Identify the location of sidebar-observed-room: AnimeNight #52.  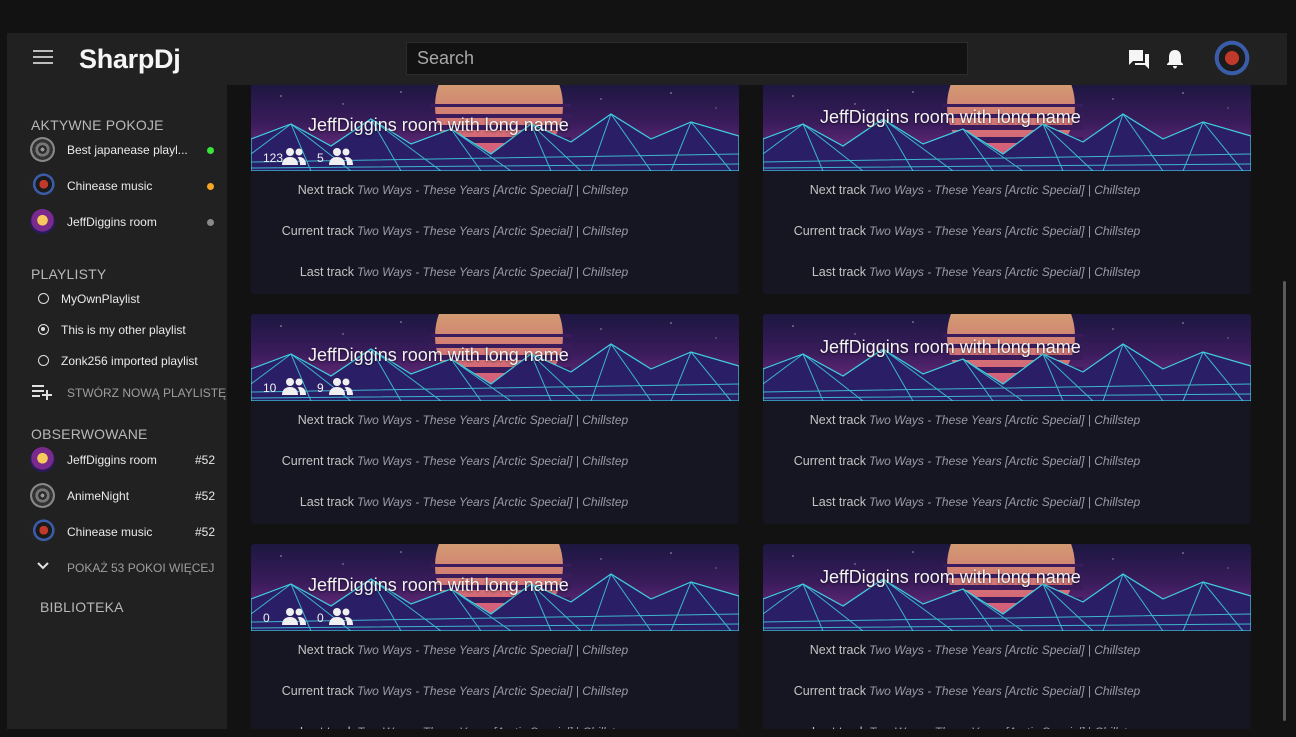
(117, 496).